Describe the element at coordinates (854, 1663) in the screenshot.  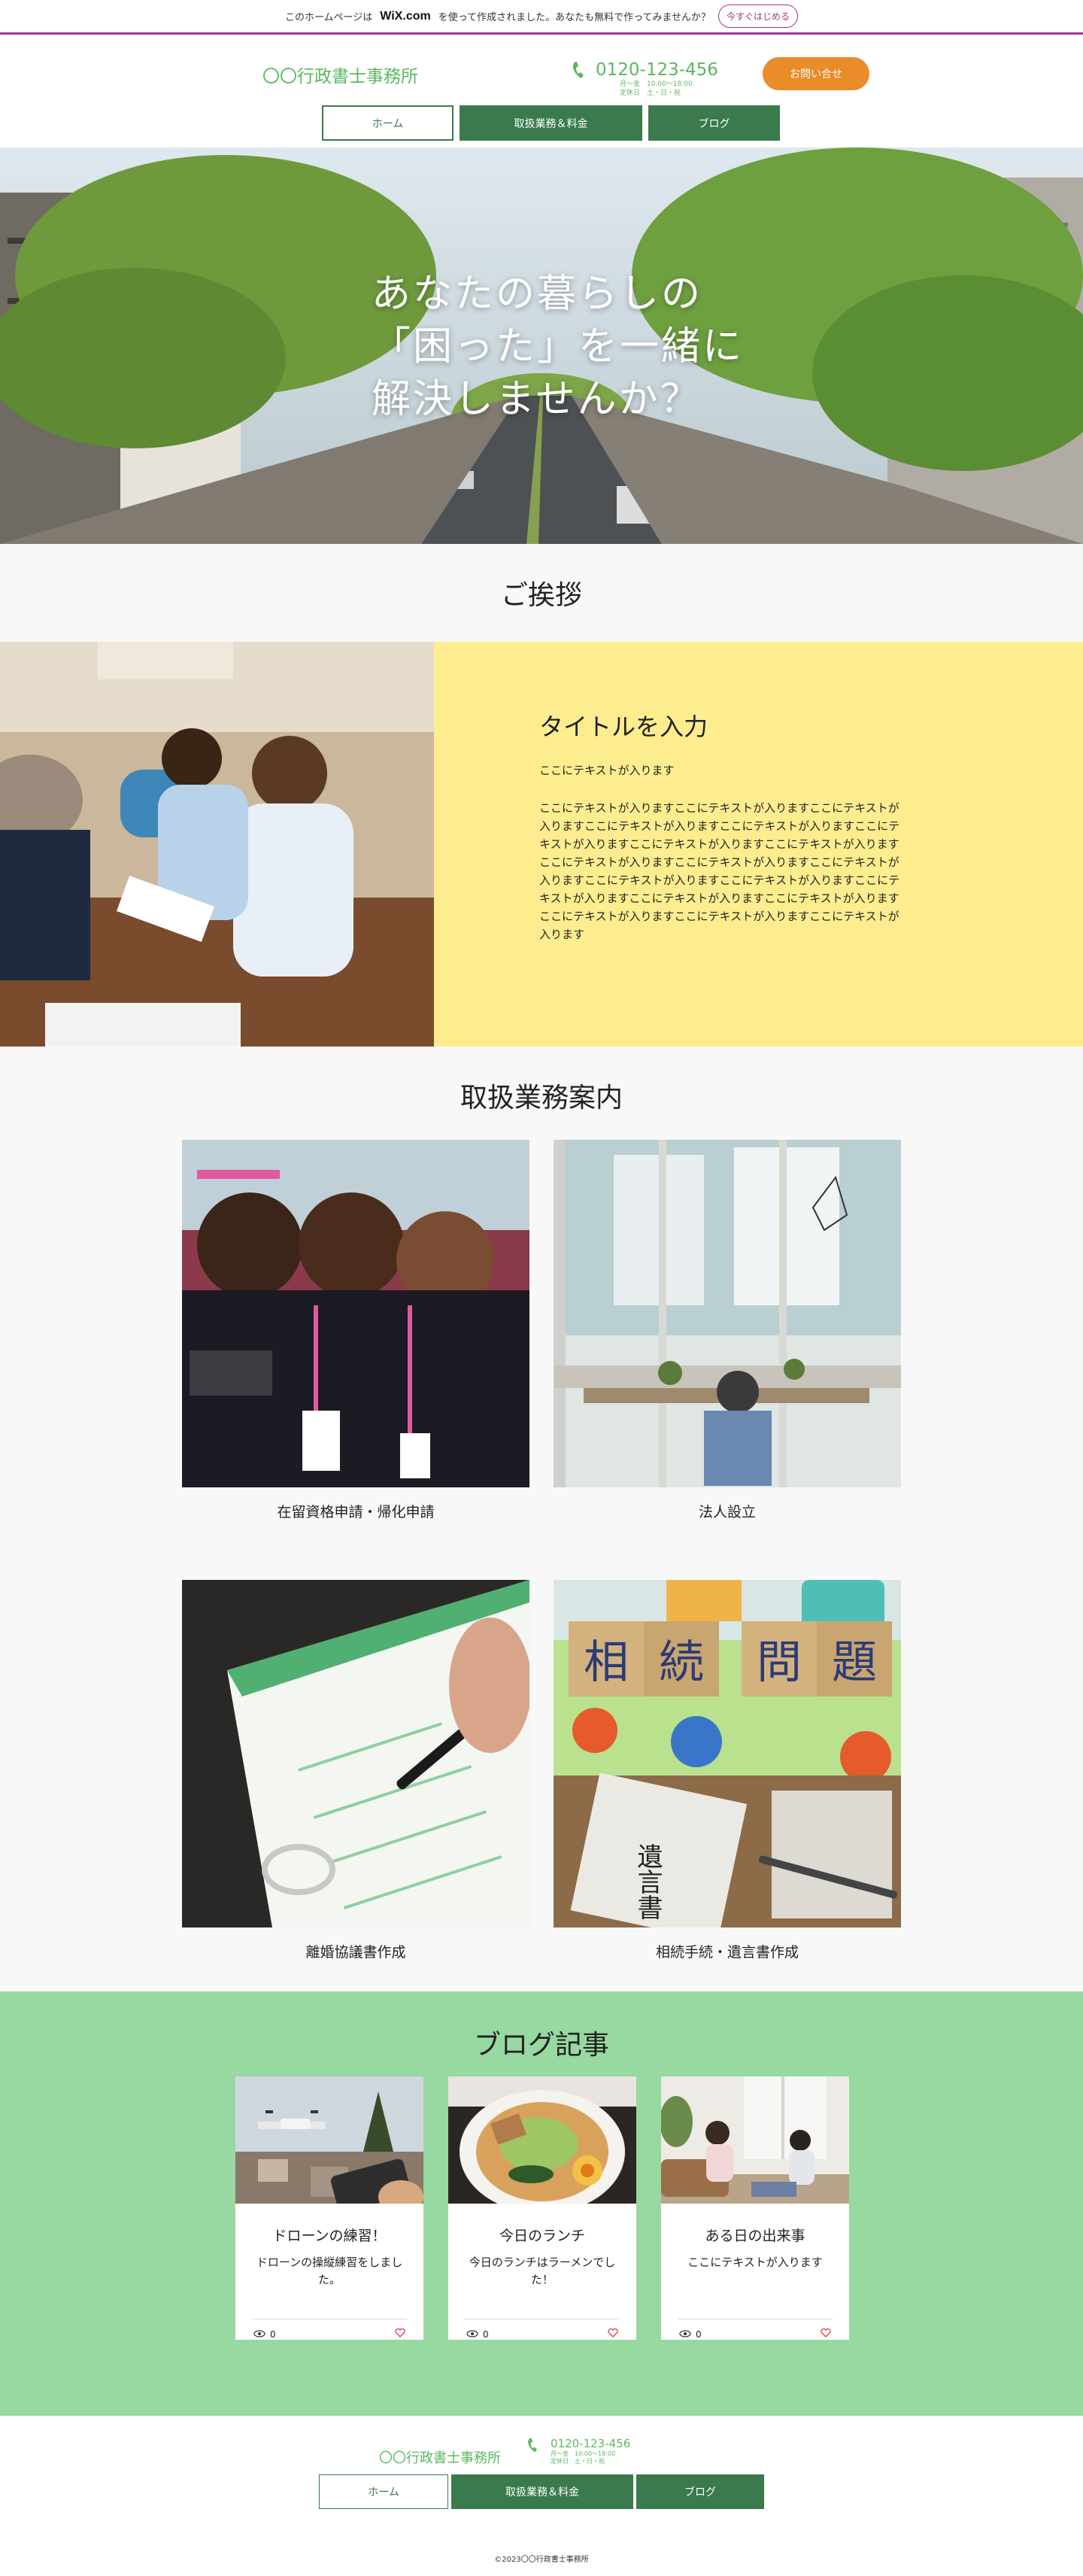
I see `block-char-4: 題` at that location.